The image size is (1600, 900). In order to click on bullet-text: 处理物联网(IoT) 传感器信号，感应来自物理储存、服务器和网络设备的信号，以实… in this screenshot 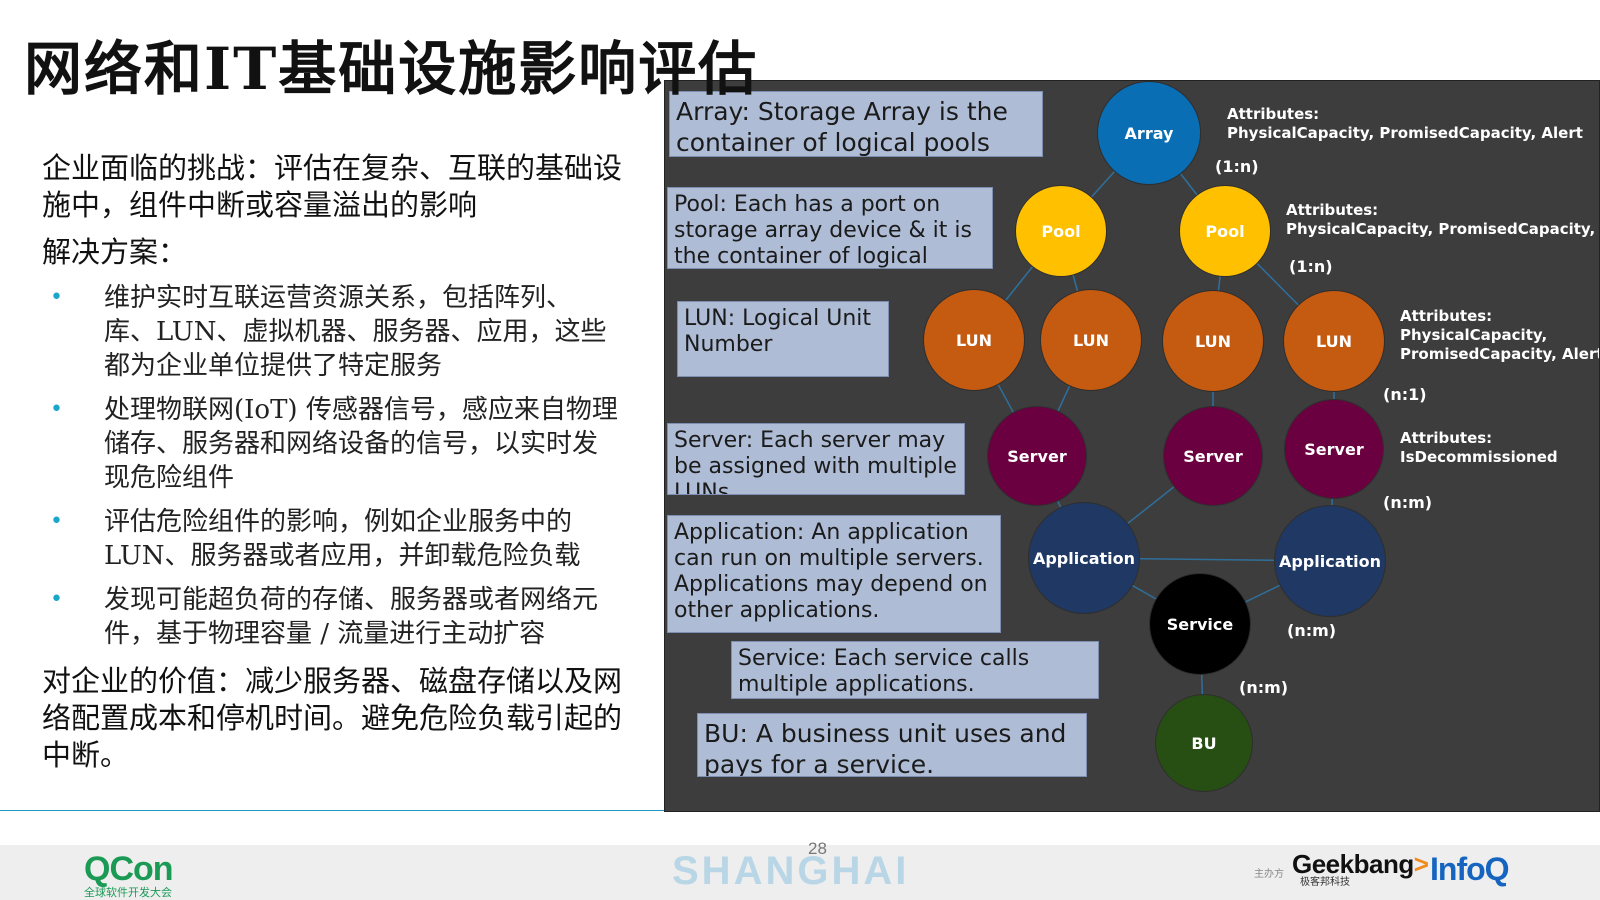, I will do `click(361, 444)`.